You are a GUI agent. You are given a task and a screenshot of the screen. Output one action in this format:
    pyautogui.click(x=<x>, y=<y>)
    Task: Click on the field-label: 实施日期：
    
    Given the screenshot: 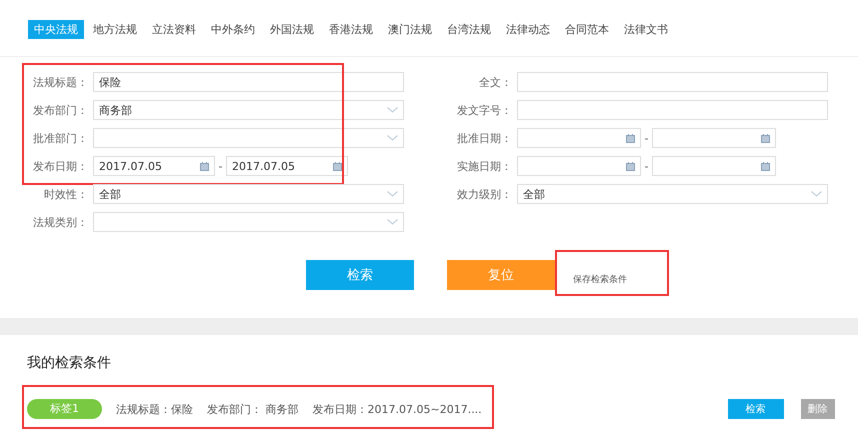 What is the action you would take?
    pyautogui.click(x=484, y=166)
    